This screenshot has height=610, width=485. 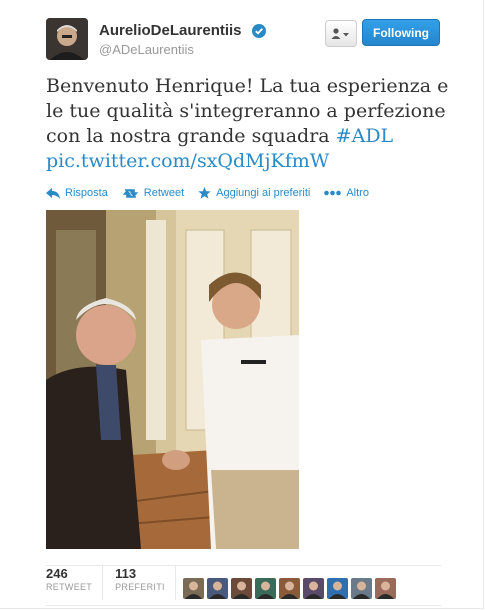 I want to click on tweet-stats: 246 RETWEET 113 PREFERITI, so click(x=117, y=583).